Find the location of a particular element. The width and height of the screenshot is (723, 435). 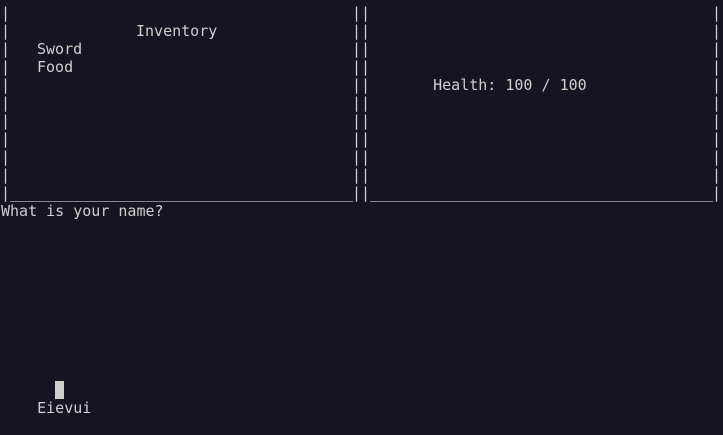

text-cursor is located at coordinates (59, 390).